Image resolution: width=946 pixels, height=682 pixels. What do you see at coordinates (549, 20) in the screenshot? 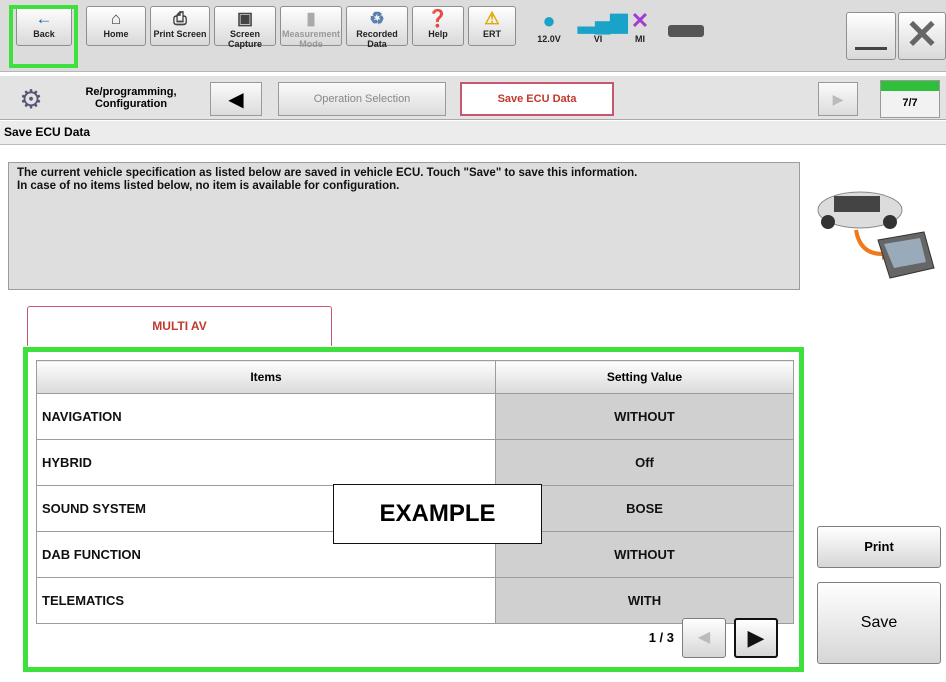
I see `car-icon: ●` at bounding box center [549, 20].